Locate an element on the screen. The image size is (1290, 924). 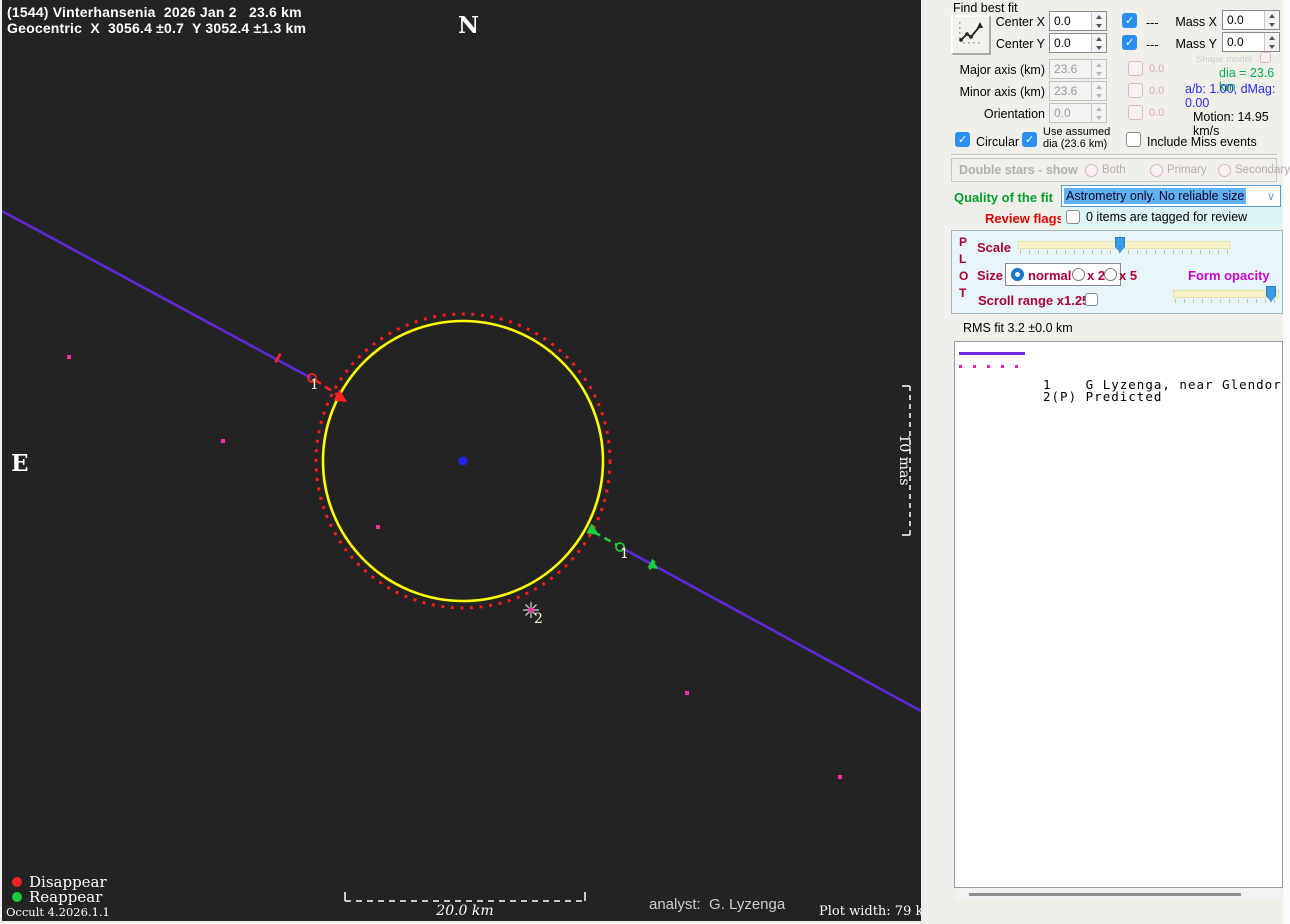
plot-title-line1: (1544) Vinterhansenia 2026 Jan 2 23.6 km is located at coordinates (154, 12).